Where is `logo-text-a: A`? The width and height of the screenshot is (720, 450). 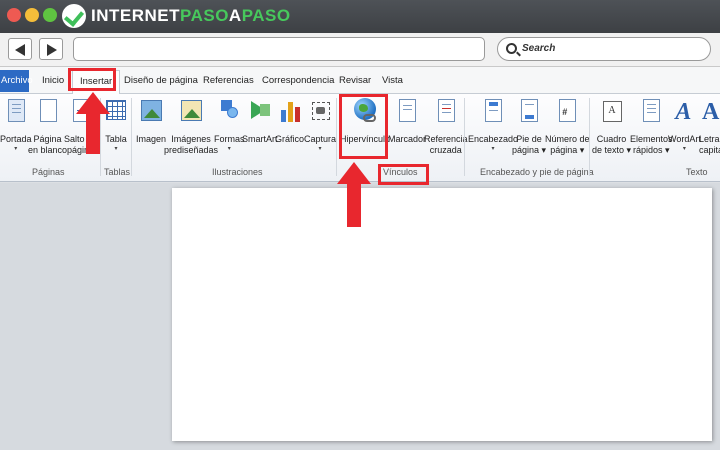
logo-text-a: A is located at coordinates (235, 15).